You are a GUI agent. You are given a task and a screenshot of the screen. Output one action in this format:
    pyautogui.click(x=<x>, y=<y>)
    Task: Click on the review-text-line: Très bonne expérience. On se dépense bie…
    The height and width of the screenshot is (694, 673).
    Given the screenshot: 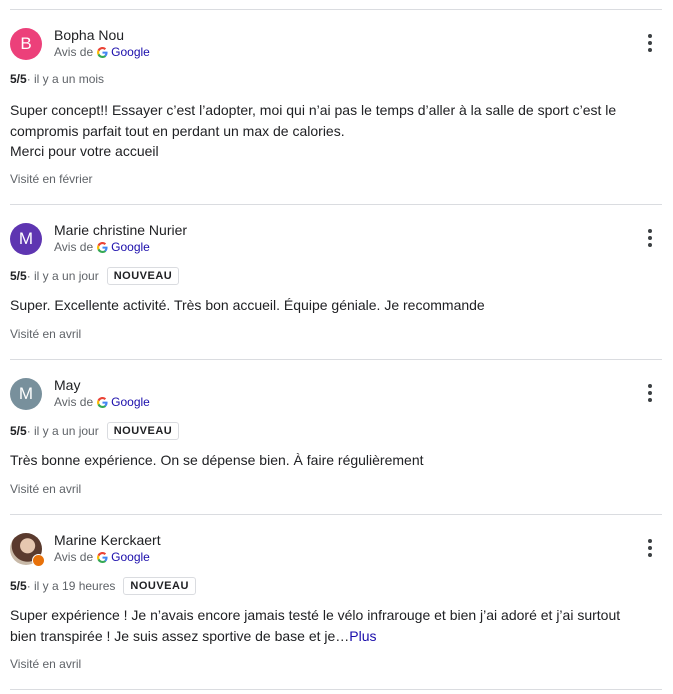 What is the action you would take?
    pyautogui.click(x=217, y=460)
    